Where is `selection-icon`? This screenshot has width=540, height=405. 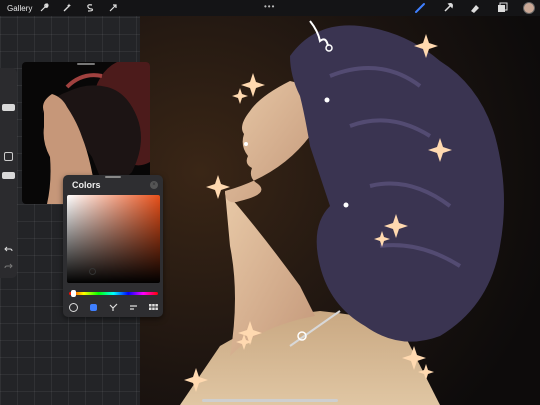 selection-icon is located at coordinates (90, 8).